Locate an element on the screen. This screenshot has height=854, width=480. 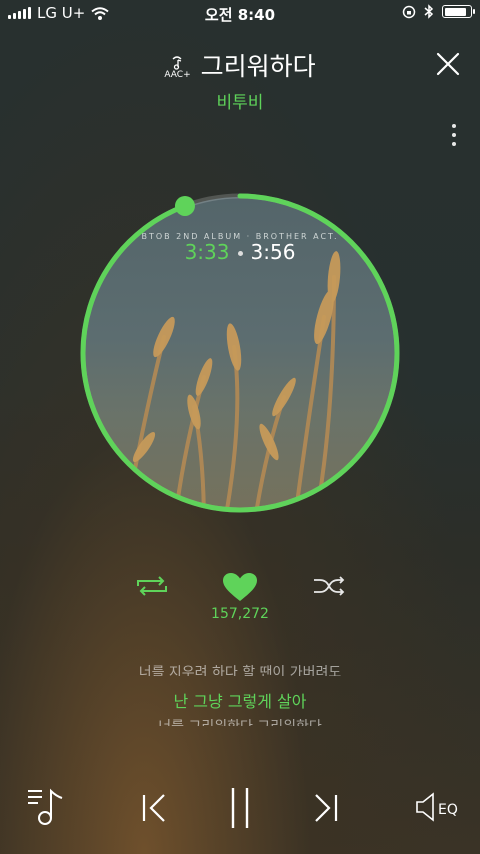
lyric-current: 난 그냥 그렇게 살아 is located at coordinates (240, 700).